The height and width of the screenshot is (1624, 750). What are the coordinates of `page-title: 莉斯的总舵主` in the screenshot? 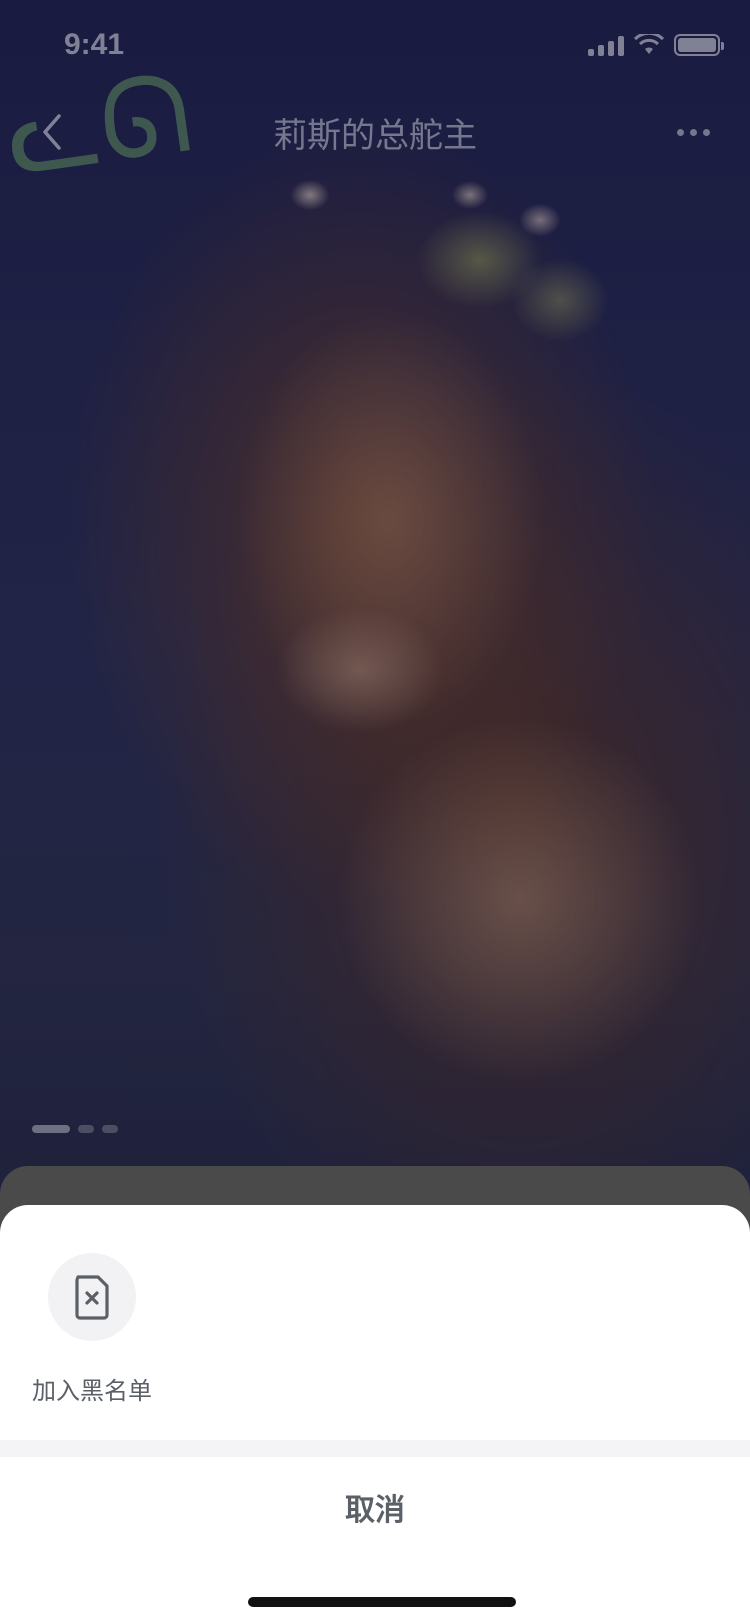 It's located at (375, 136).